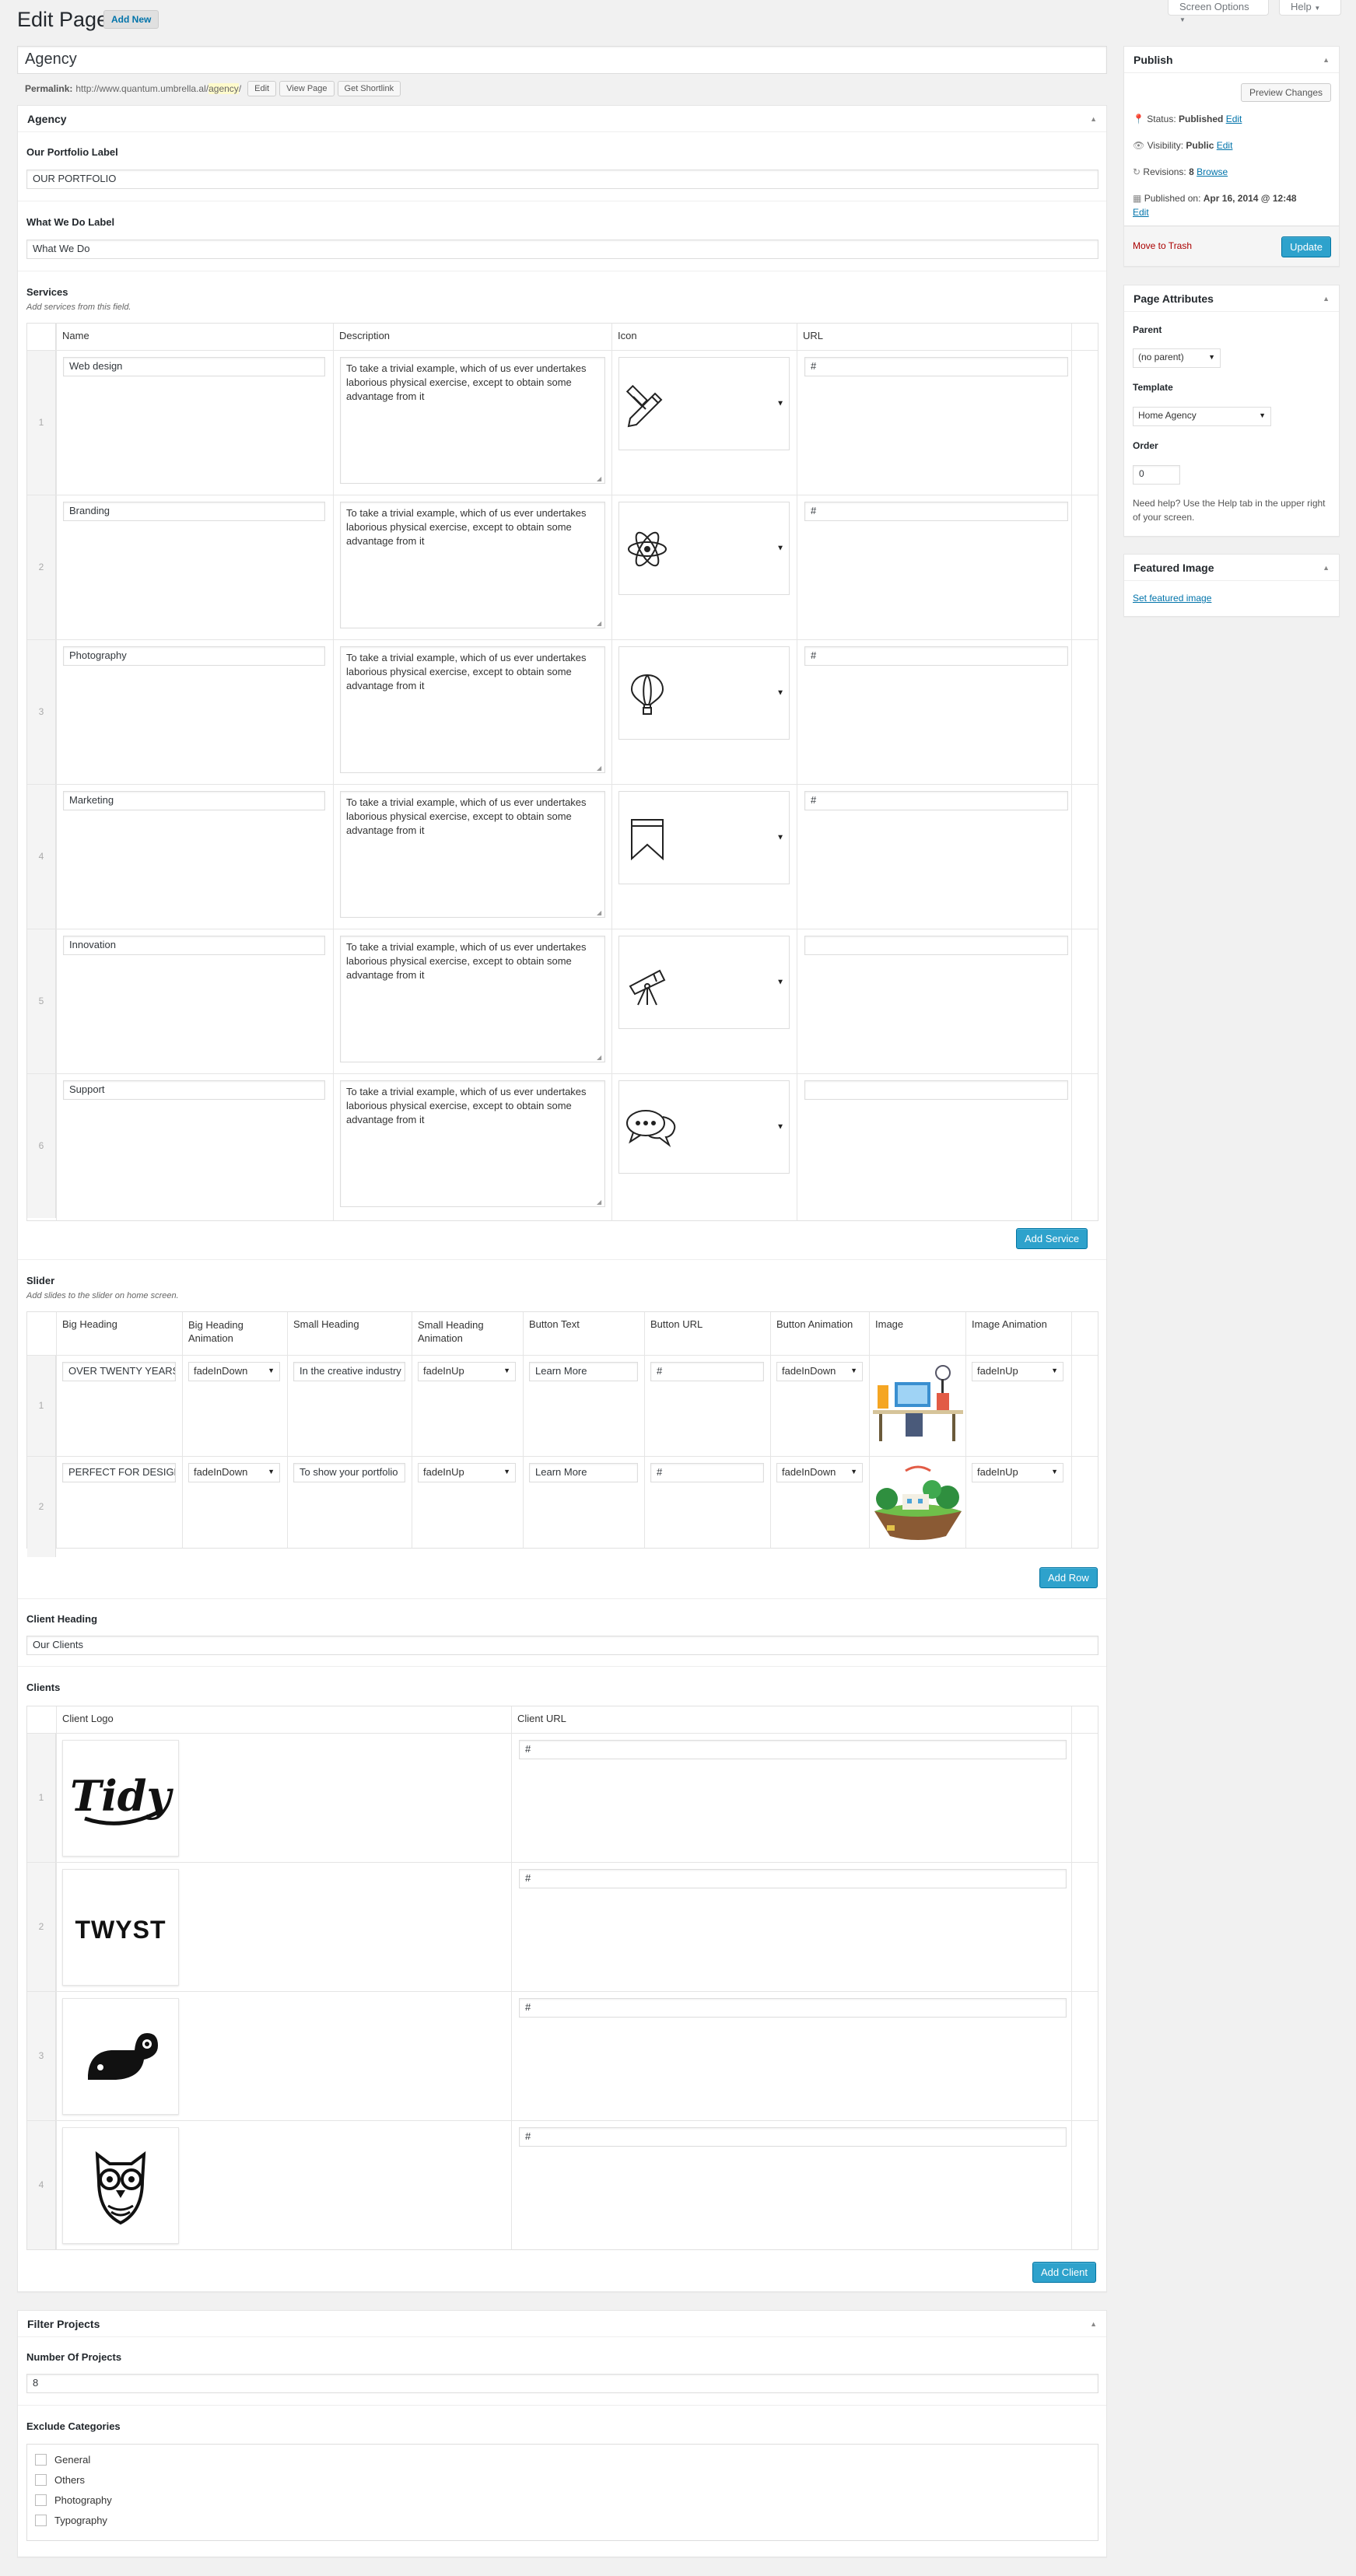  What do you see at coordinates (1212, 172) in the screenshot?
I see `browse-revisions-link: Browse` at bounding box center [1212, 172].